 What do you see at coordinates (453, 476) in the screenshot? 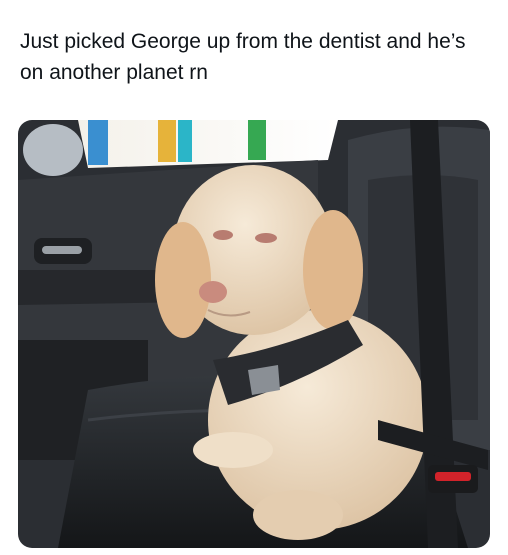
I see `buckle-button` at bounding box center [453, 476].